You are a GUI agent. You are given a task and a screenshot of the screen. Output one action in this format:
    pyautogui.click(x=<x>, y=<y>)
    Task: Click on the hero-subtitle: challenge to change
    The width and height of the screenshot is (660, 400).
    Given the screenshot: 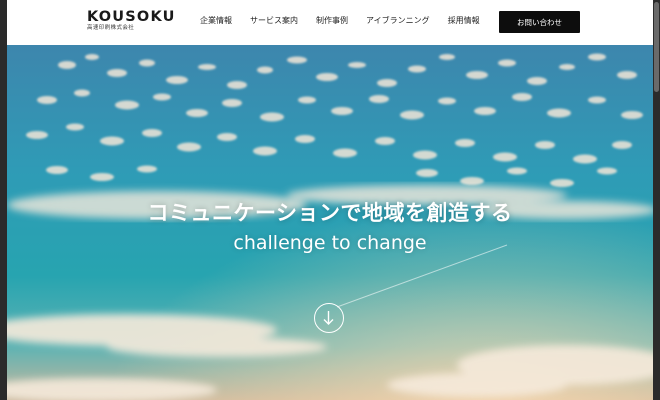 What is the action you would take?
    pyautogui.click(x=330, y=243)
    